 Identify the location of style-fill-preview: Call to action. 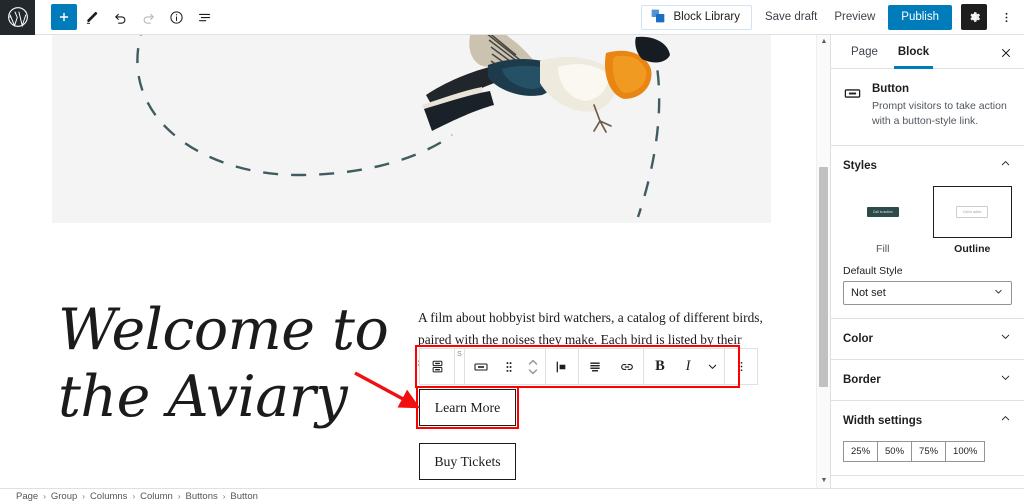
(883, 211).